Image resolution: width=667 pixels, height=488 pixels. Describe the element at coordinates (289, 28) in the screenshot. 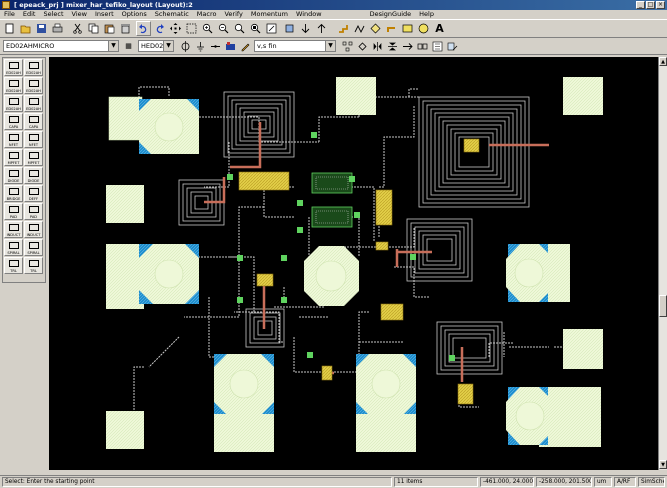

I see `view-all-icon` at that location.